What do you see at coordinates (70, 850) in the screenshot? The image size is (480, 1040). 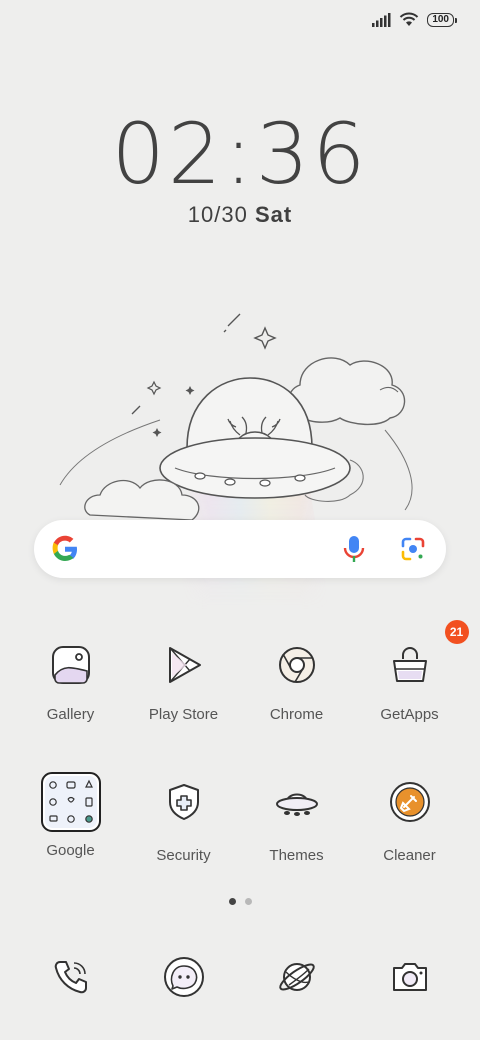 I see `app-label: Google` at bounding box center [70, 850].